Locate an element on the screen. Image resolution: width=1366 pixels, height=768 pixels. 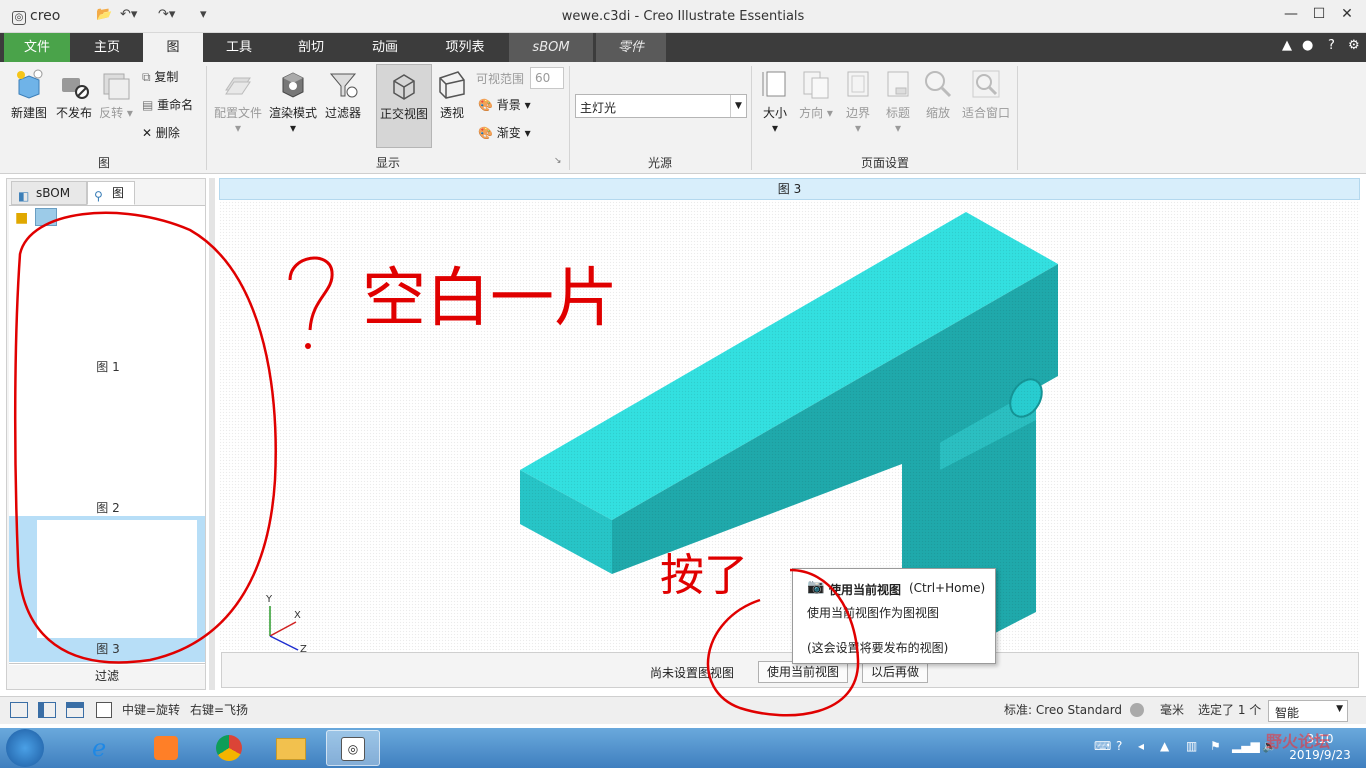
taskbar-creo-illustrate: ◎ is located at coordinates (353, 748).